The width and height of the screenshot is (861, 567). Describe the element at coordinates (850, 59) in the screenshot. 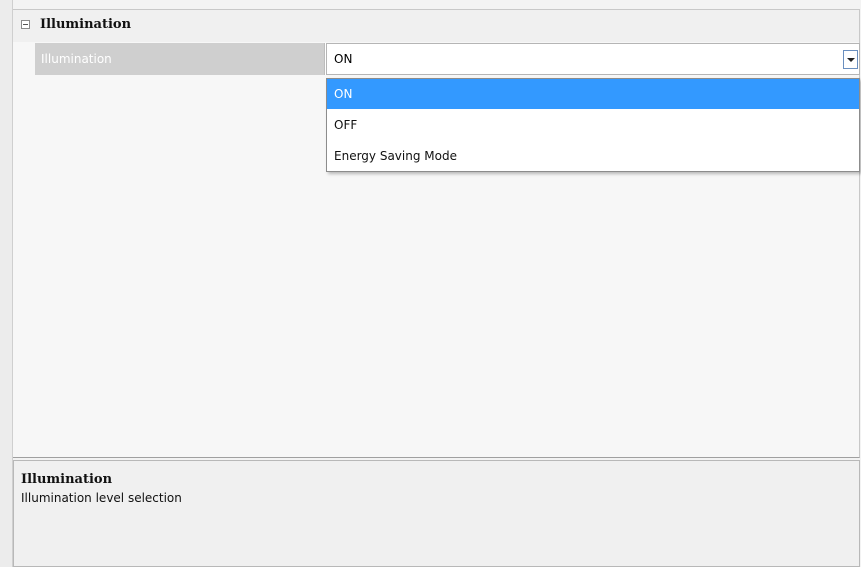

I see `chevron-down-icon` at that location.